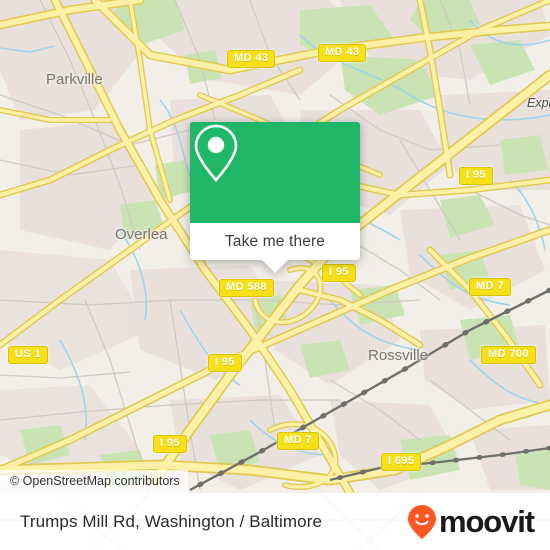 The height and width of the screenshot is (550, 550). What do you see at coordinates (486, 521) in the screenshot?
I see `moovit-wordmark: moovit` at bounding box center [486, 521].